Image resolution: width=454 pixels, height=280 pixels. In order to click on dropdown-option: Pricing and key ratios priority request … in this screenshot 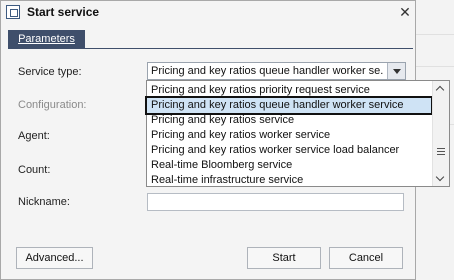, I will do `click(289, 90)`.